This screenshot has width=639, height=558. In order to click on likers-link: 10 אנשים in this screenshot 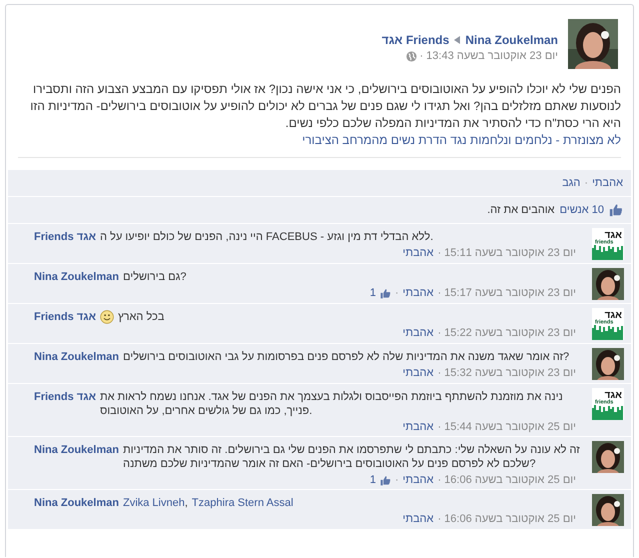, I will do `click(582, 210)`.